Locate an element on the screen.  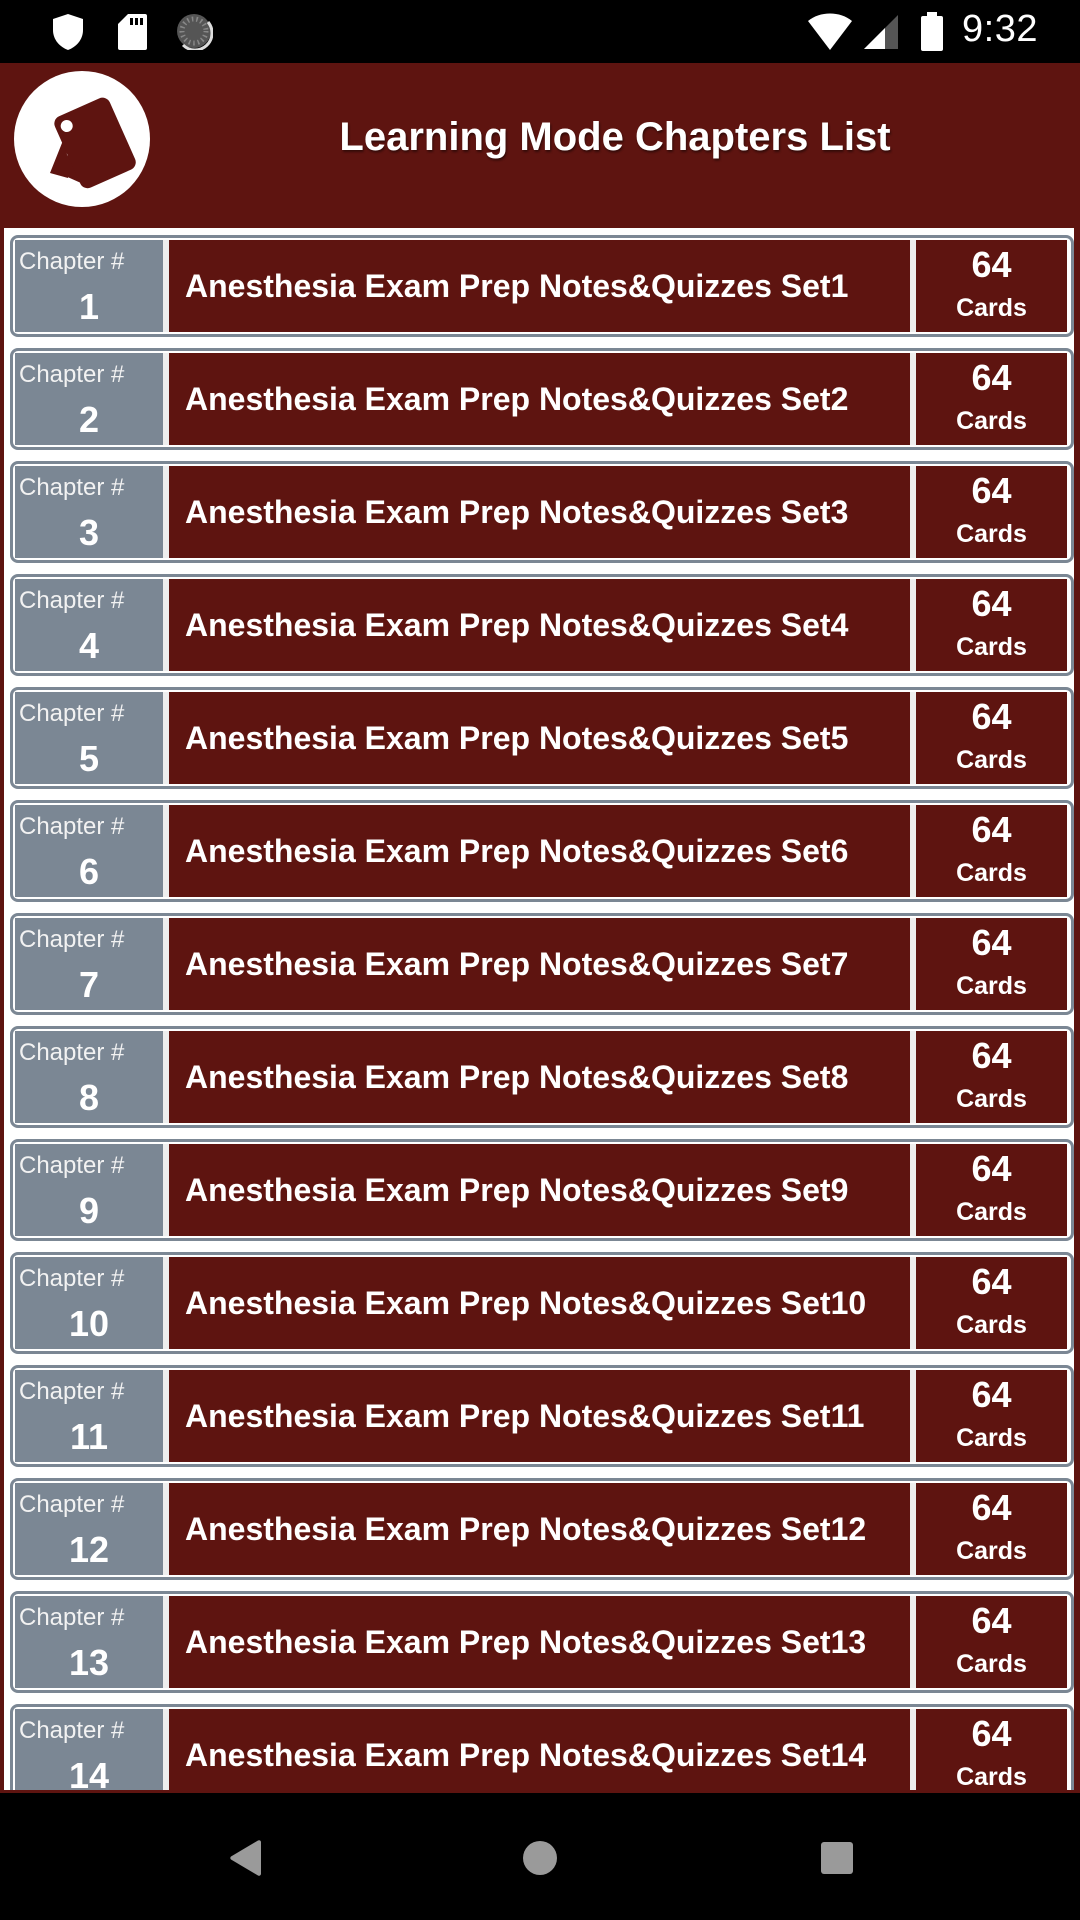
chapter-title: Anesthesia Exam Prep Notes&Quizzes Set4 is located at coordinates (539, 625).